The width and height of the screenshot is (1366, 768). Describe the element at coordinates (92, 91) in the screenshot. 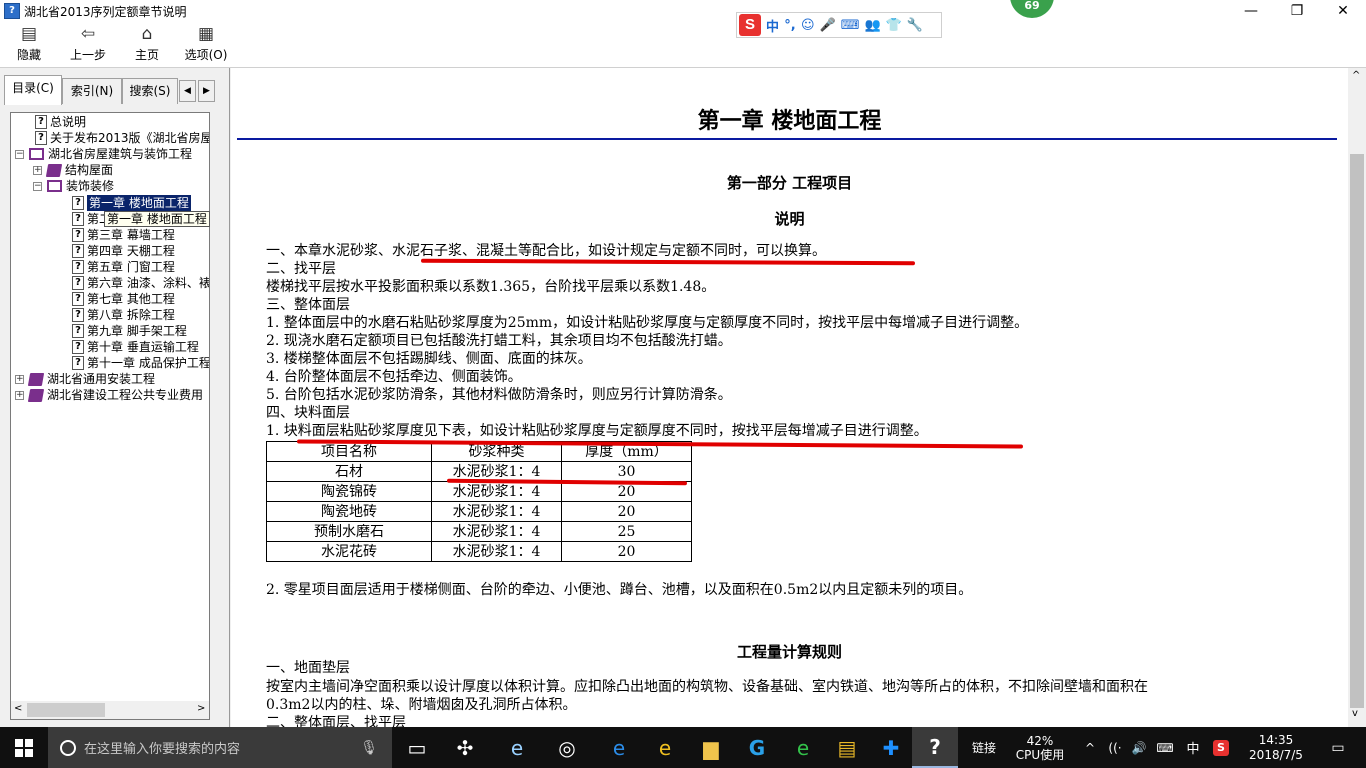

I see `tab-index: 索引(N)` at that location.